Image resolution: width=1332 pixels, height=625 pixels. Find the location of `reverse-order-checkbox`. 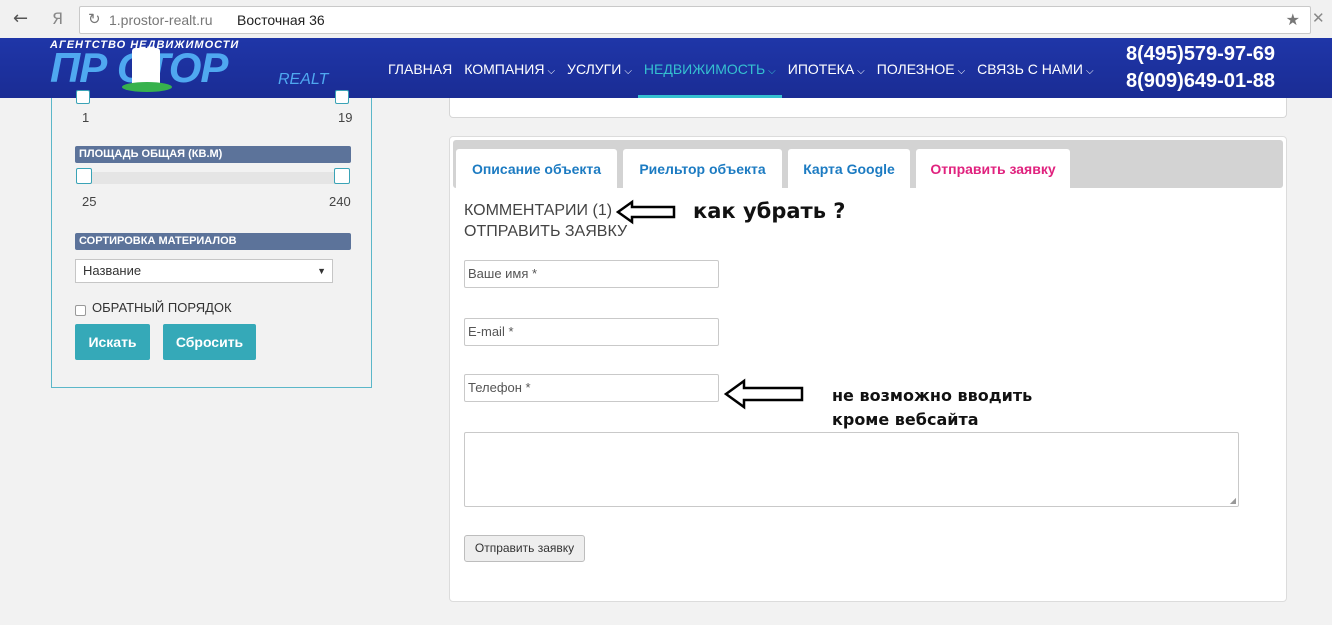

reverse-order-checkbox is located at coordinates (80, 310).